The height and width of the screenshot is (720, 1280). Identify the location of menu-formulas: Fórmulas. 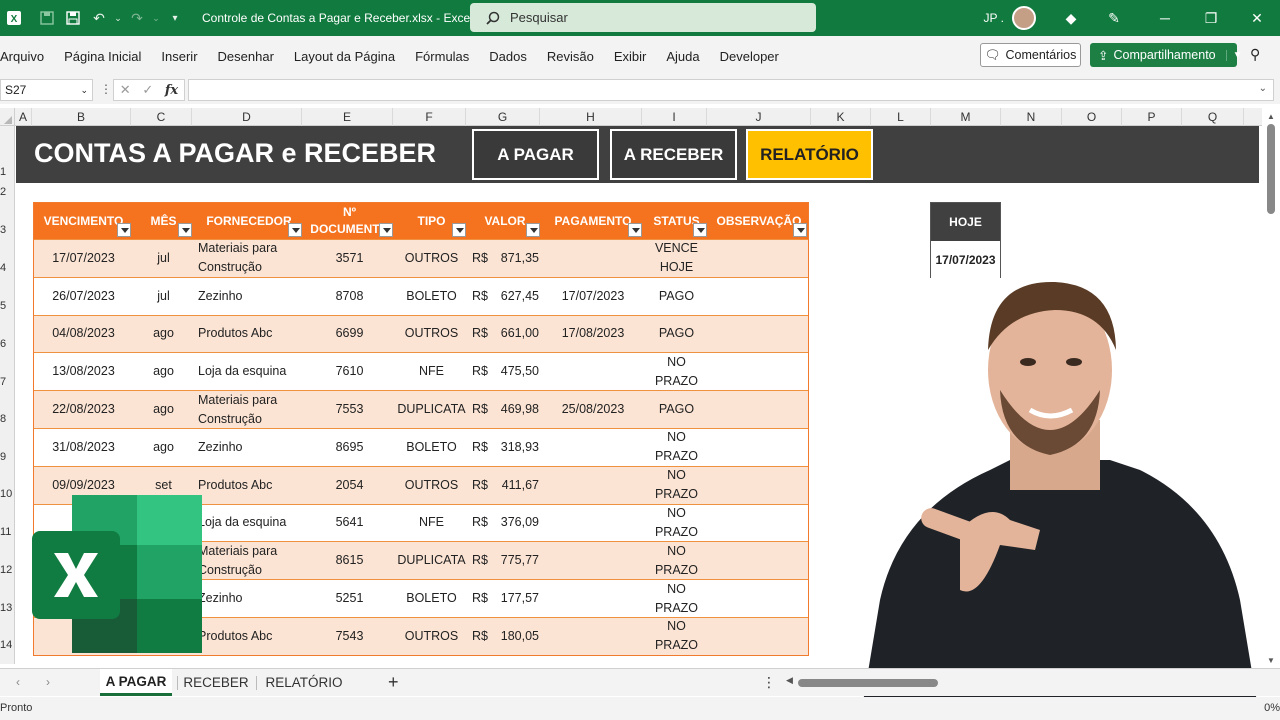
(442, 56).